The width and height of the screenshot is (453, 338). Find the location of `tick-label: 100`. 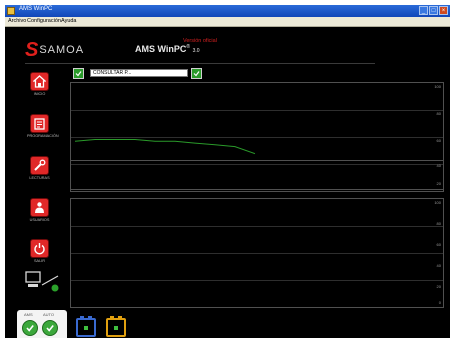

tick-label: 100 is located at coordinates (437, 202).